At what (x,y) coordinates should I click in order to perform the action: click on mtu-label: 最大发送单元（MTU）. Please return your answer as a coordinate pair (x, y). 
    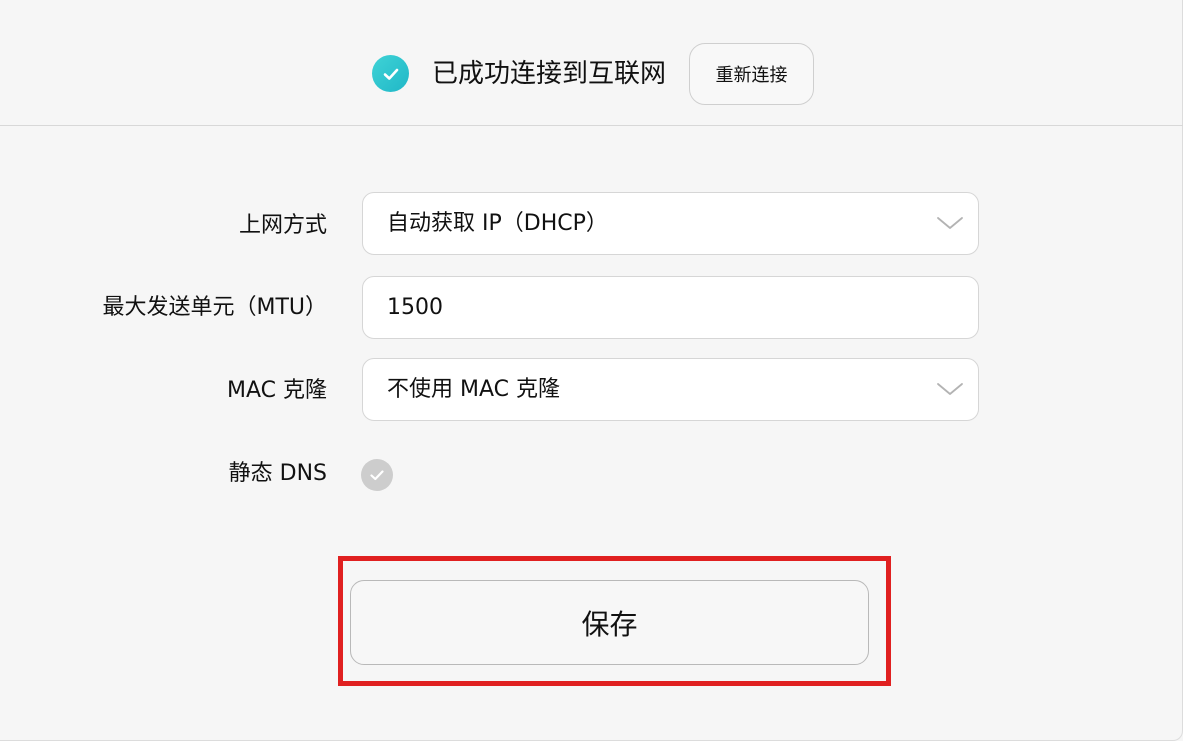
    Looking at the image, I should click on (214, 307).